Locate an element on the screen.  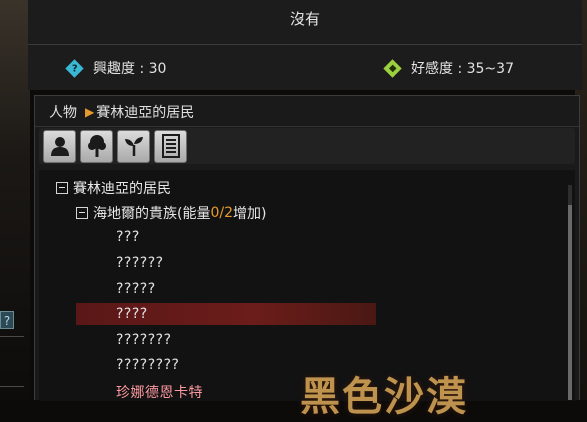
tree-icon is located at coordinates (96, 146).